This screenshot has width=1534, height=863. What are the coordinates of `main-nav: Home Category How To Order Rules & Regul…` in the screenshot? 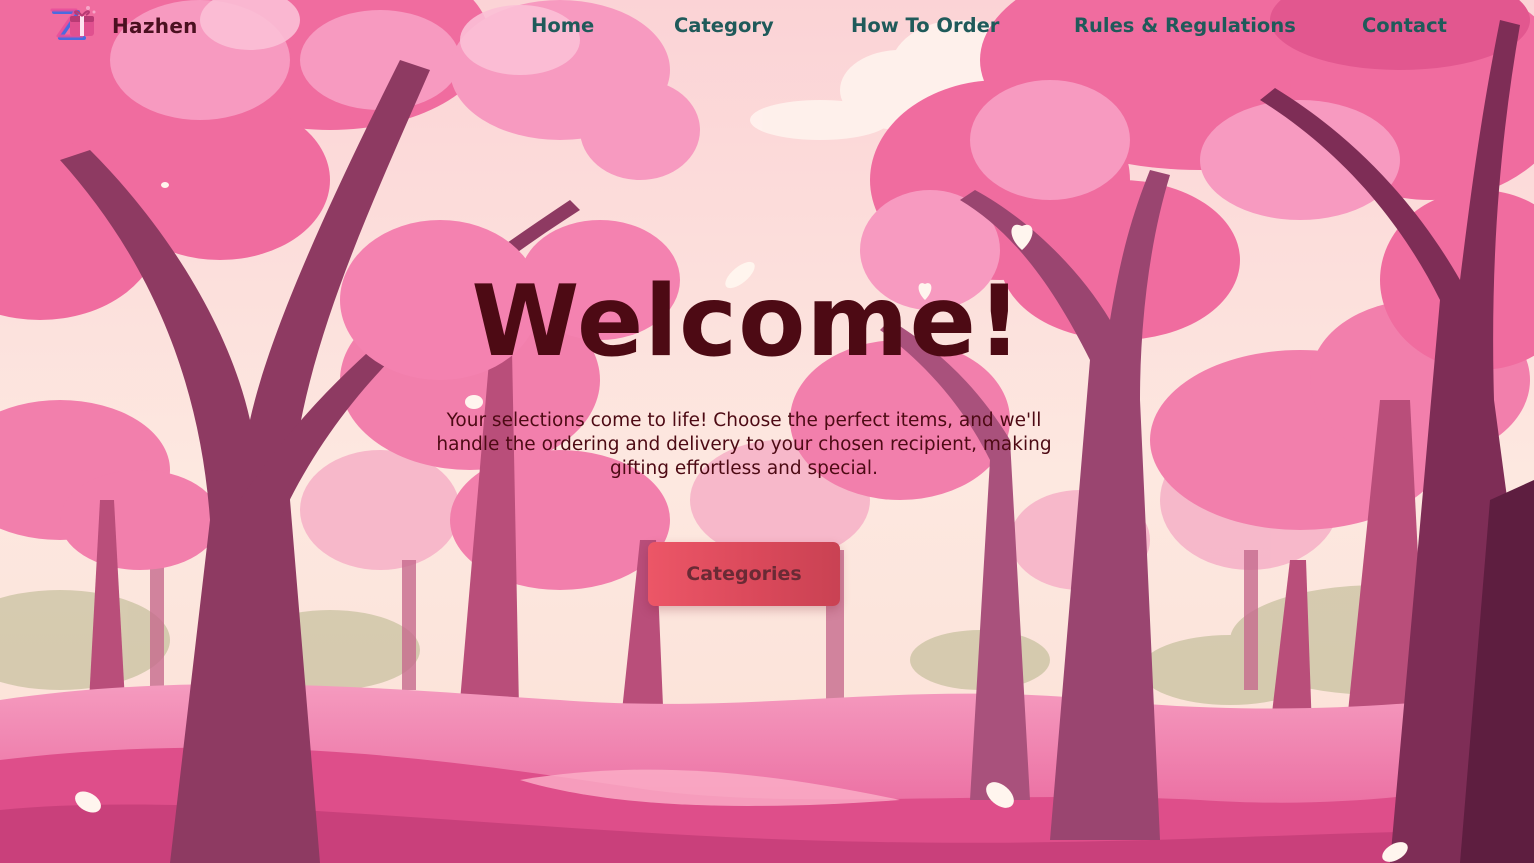 It's located at (767, 26).